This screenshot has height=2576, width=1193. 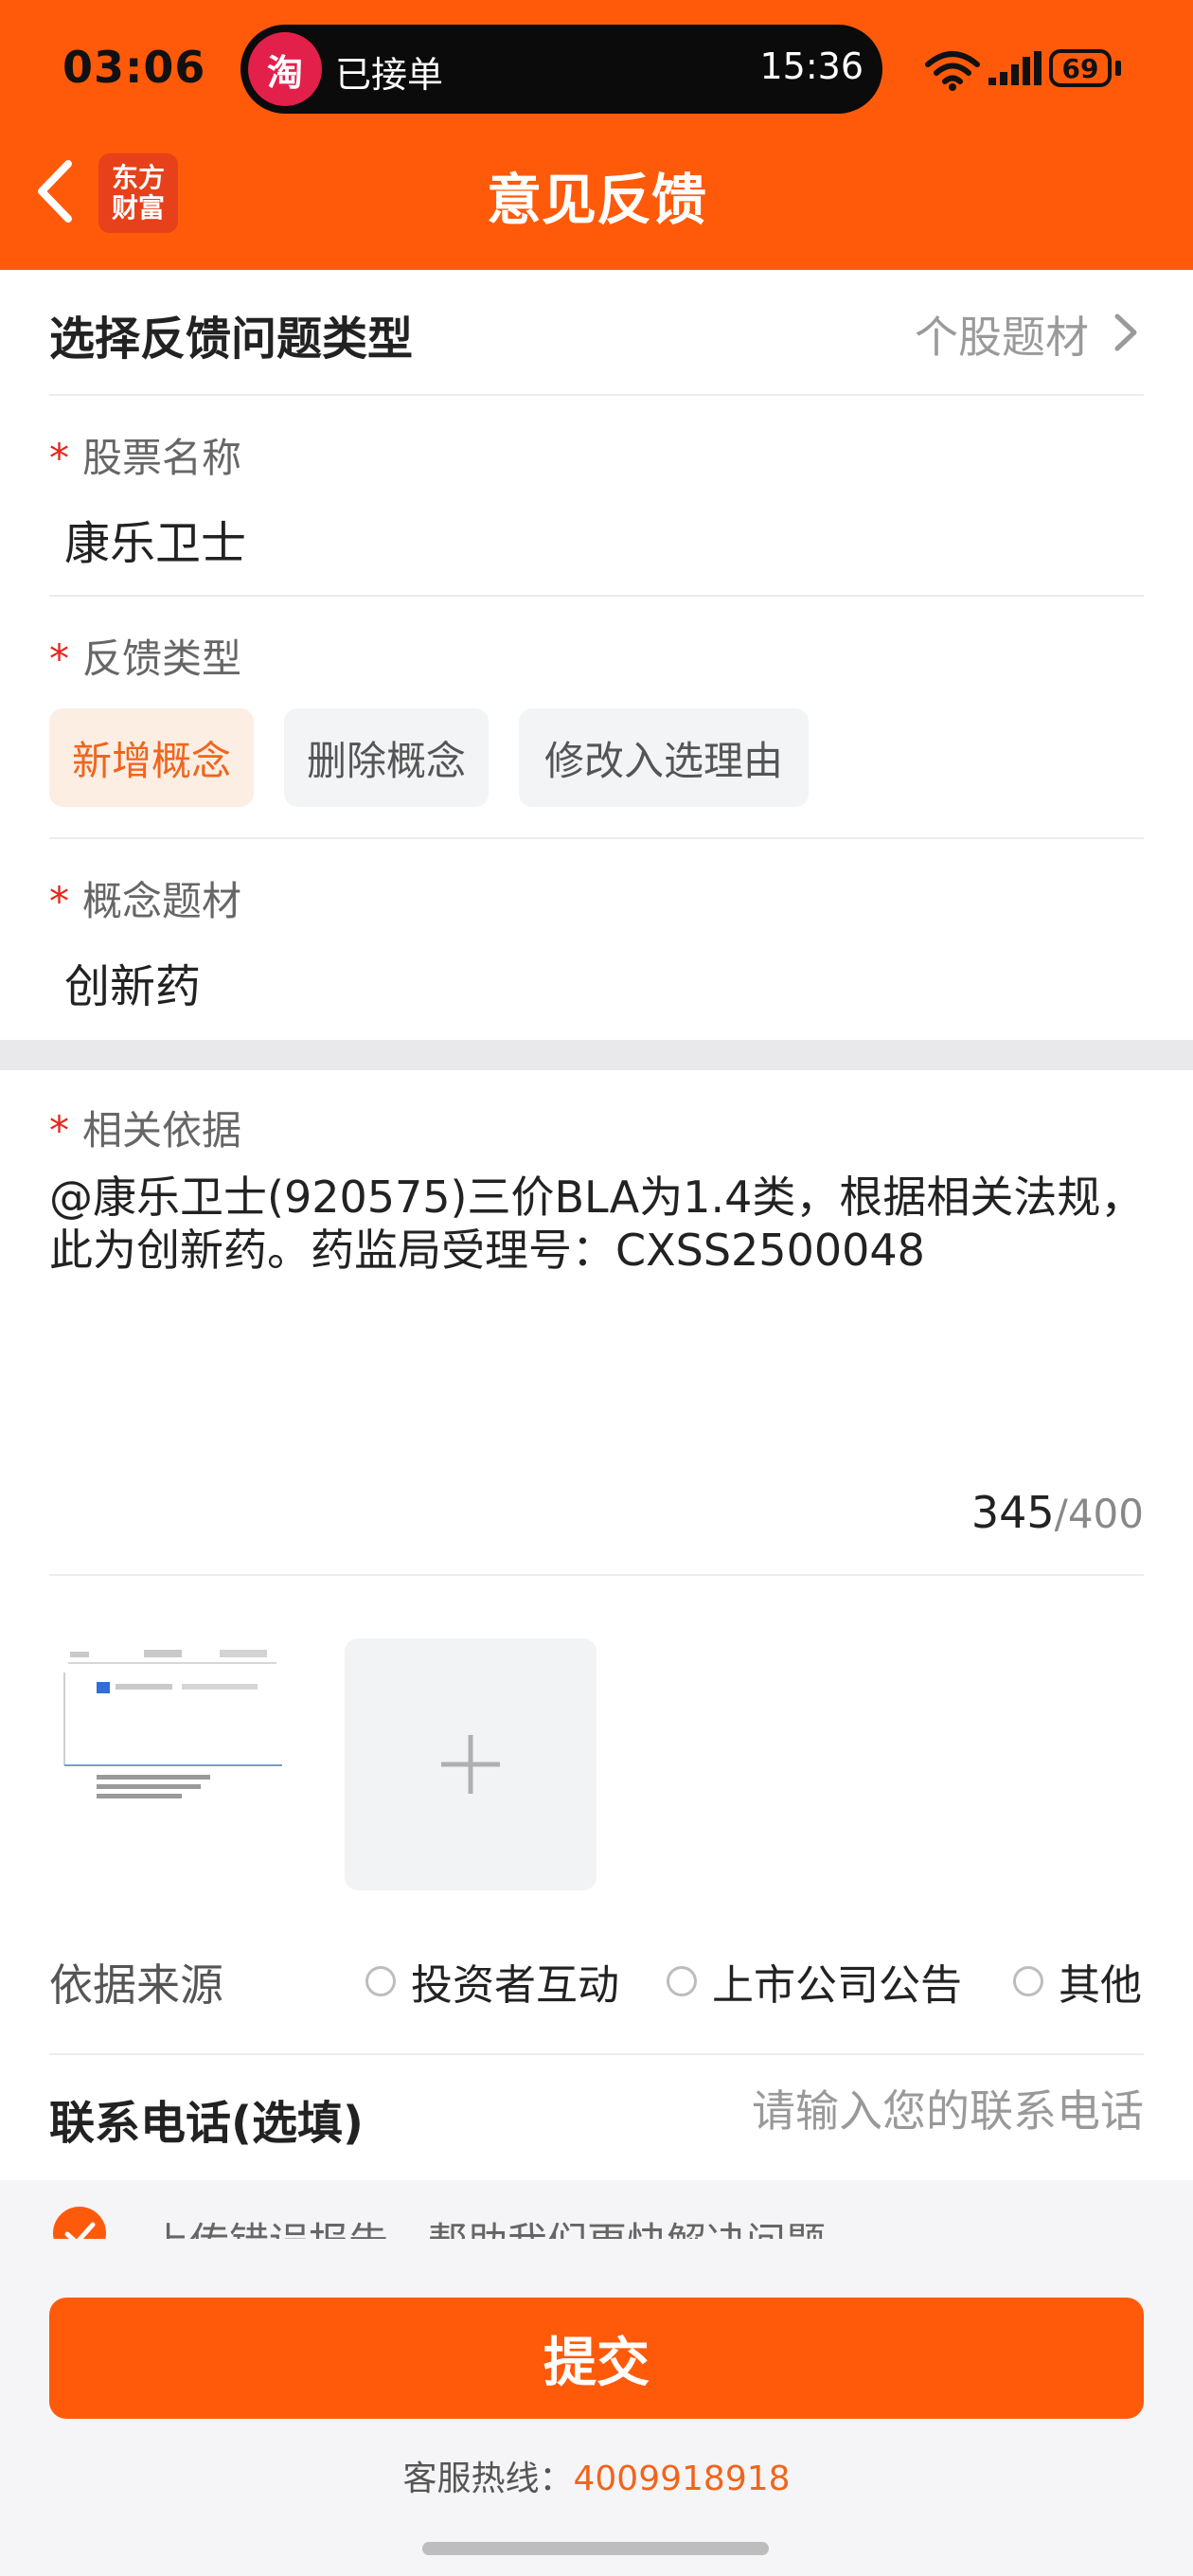 I want to click on battery-icon: 69, so click(x=1080, y=68).